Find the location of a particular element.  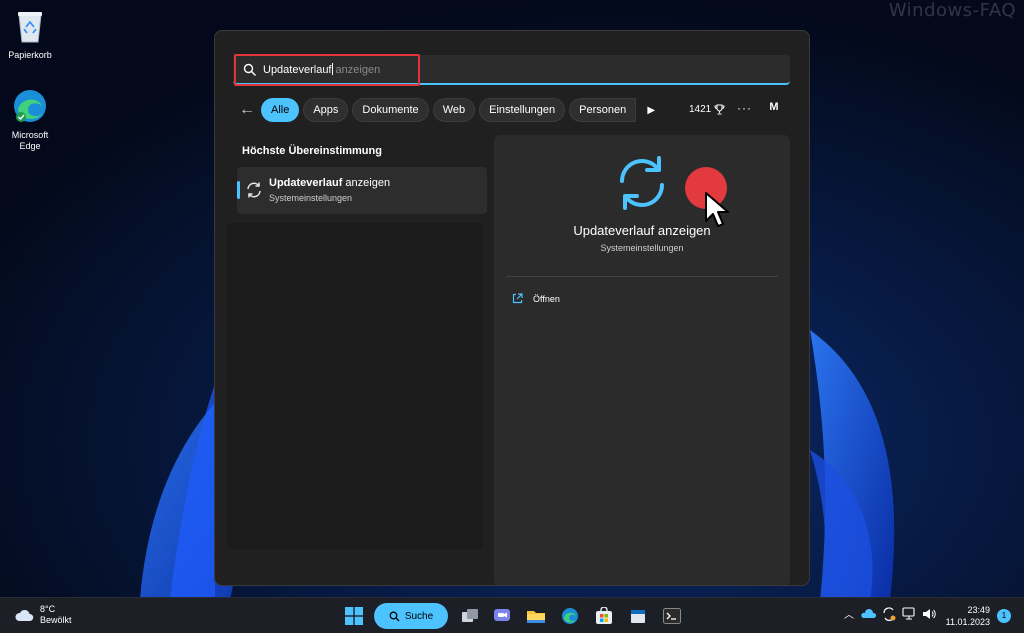

weather-widget: 8°C Bewölkt is located at coordinates (43, 615).